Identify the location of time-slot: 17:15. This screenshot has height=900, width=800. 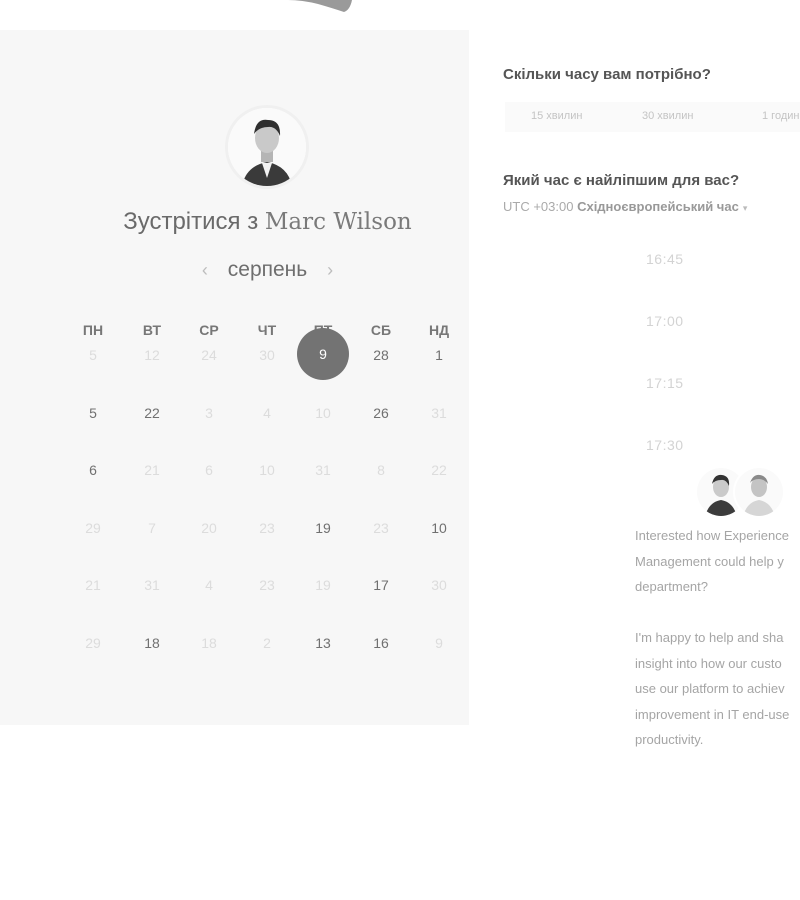
(665, 383).